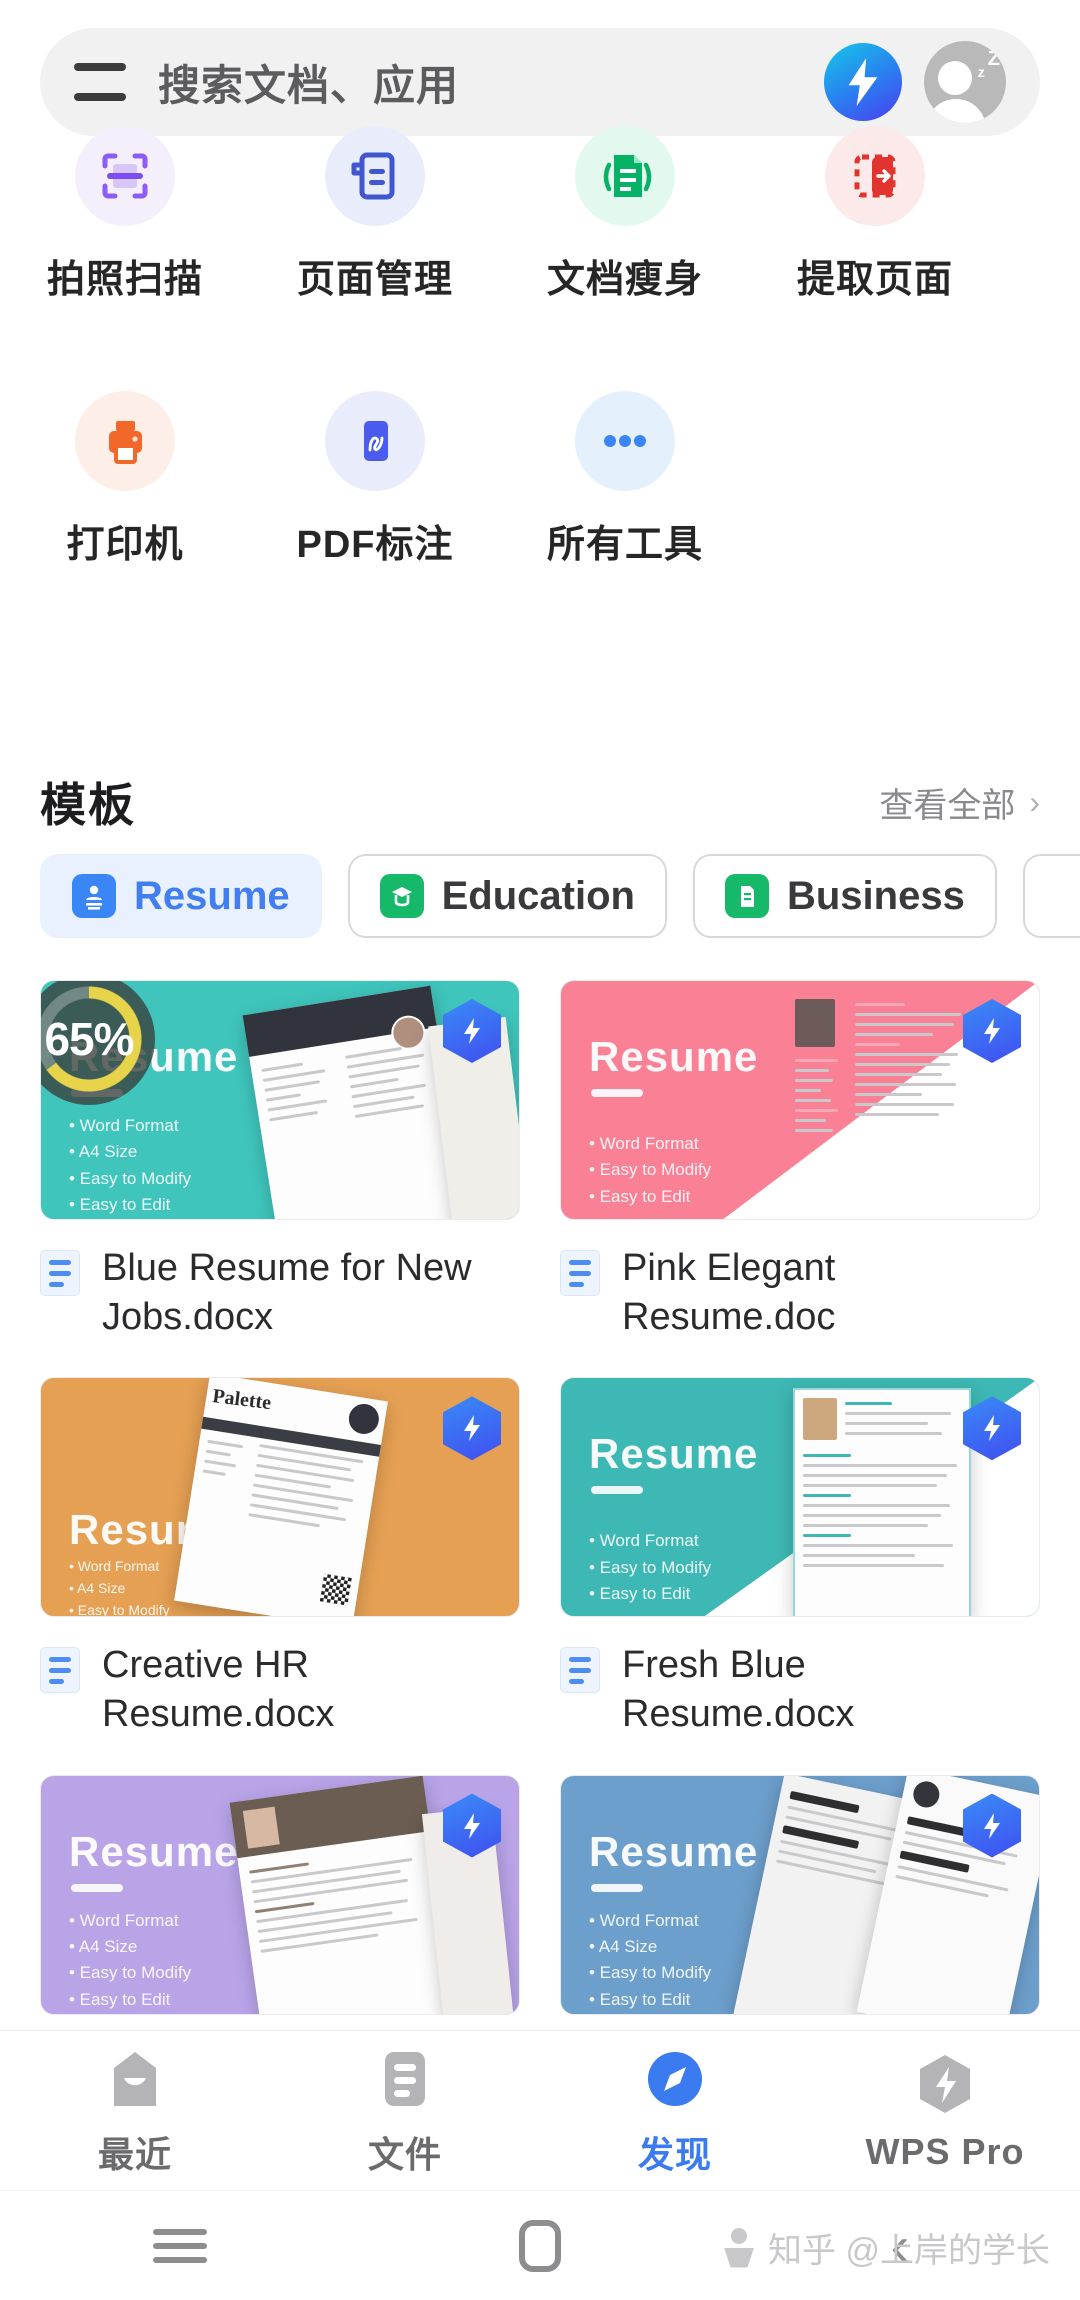 The height and width of the screenshot is (2300, 1080). I want to click on template-name-row: Fresh Blue Resume.docx, so click(800, 1689).